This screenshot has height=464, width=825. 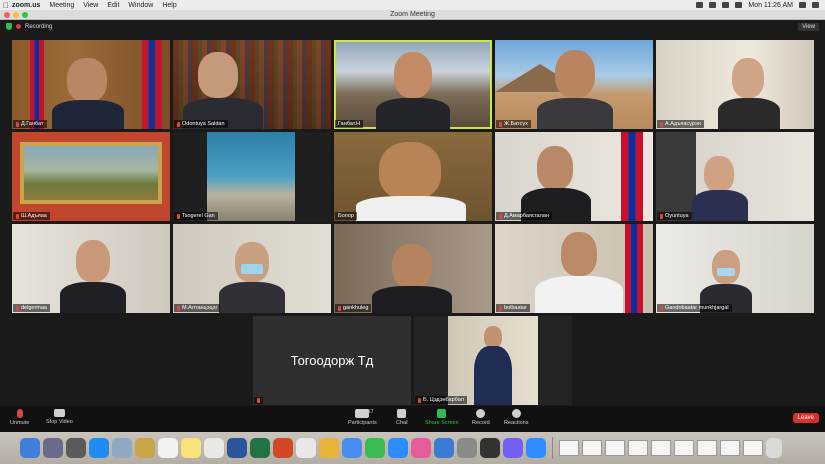 I want to click on chat-button: Chat, so click(x=402, y=417).